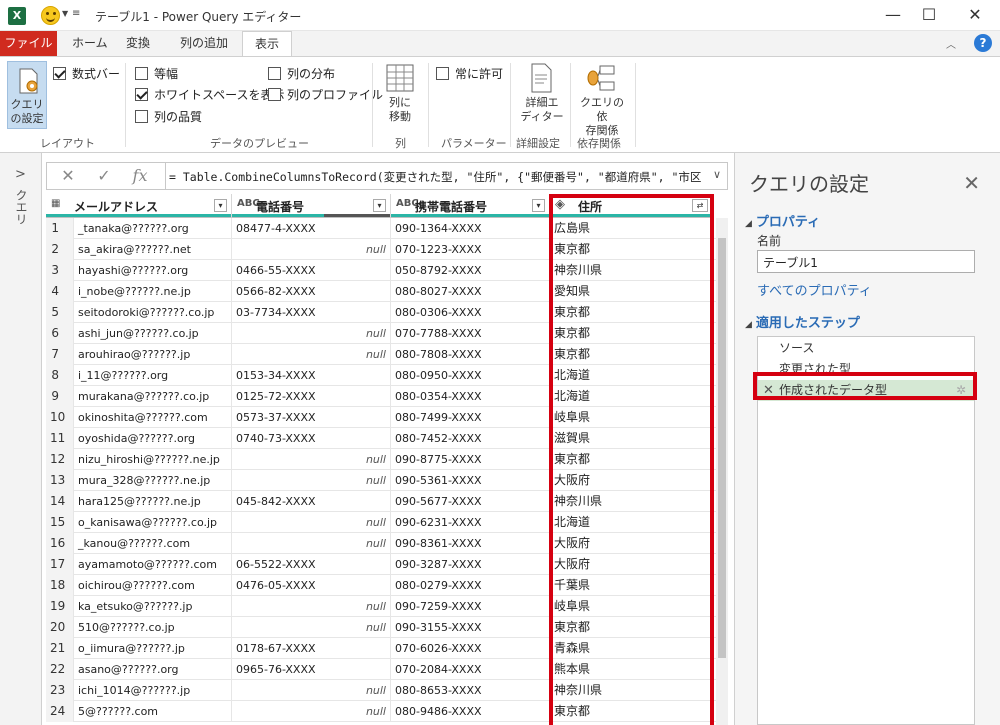 The height and width of the screenshot is (725, 1000). I want to click on scrollbar-thumb, so click(722, 448).